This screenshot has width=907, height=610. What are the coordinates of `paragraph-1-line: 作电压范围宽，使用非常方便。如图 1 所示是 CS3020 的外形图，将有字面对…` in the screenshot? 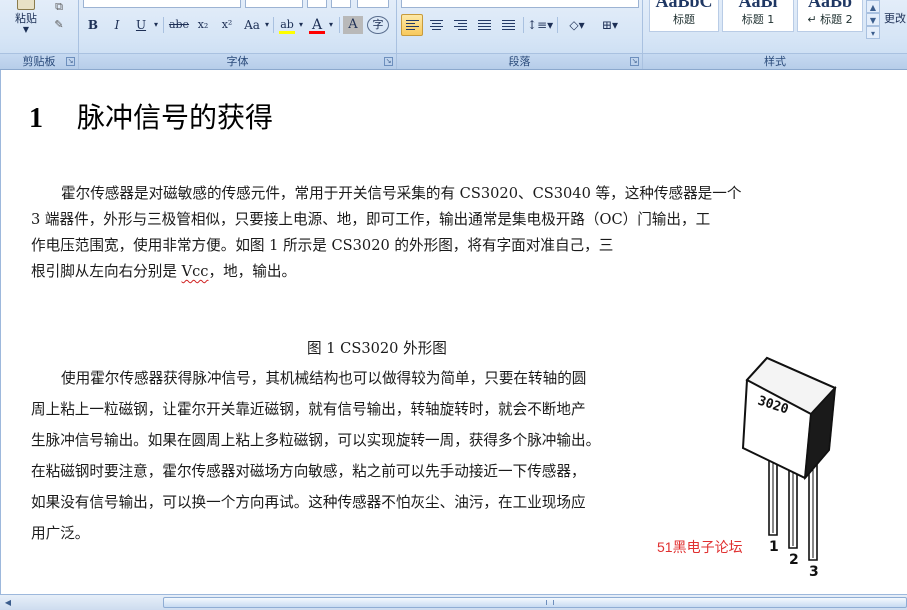 It's located at (322, 245).